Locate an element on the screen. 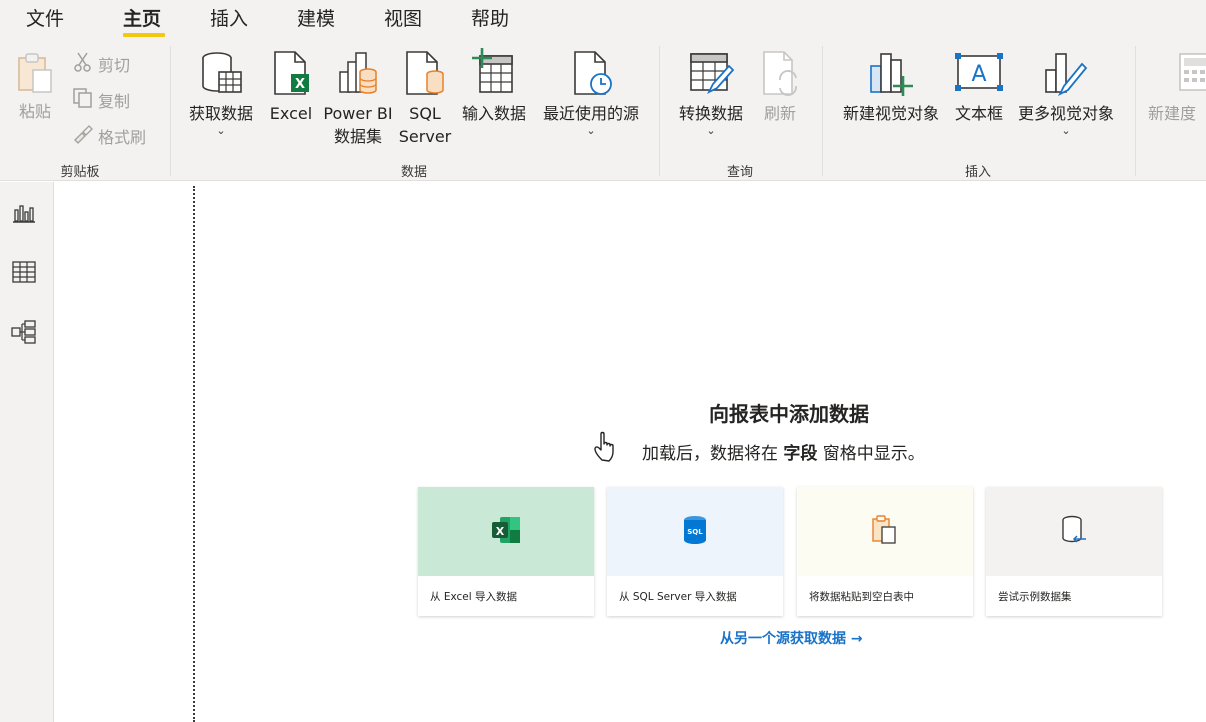  excel-logo-icon: X is located at coordinates (506, 532).